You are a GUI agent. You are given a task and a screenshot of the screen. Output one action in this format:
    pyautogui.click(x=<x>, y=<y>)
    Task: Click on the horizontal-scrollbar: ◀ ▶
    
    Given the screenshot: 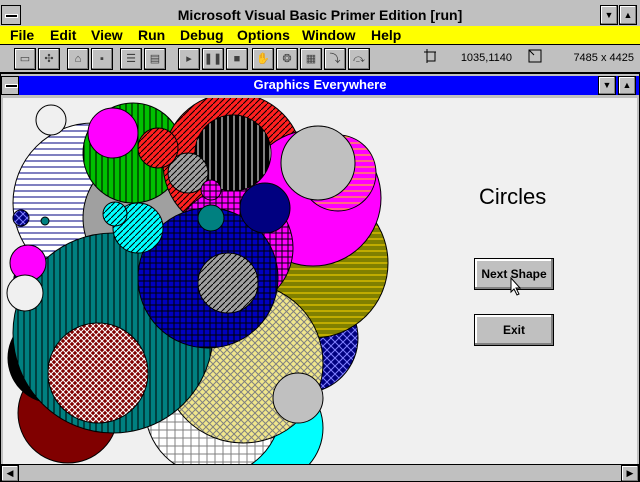 What is the action you would take?
    pyautogui.click(x=320, y=473)
    